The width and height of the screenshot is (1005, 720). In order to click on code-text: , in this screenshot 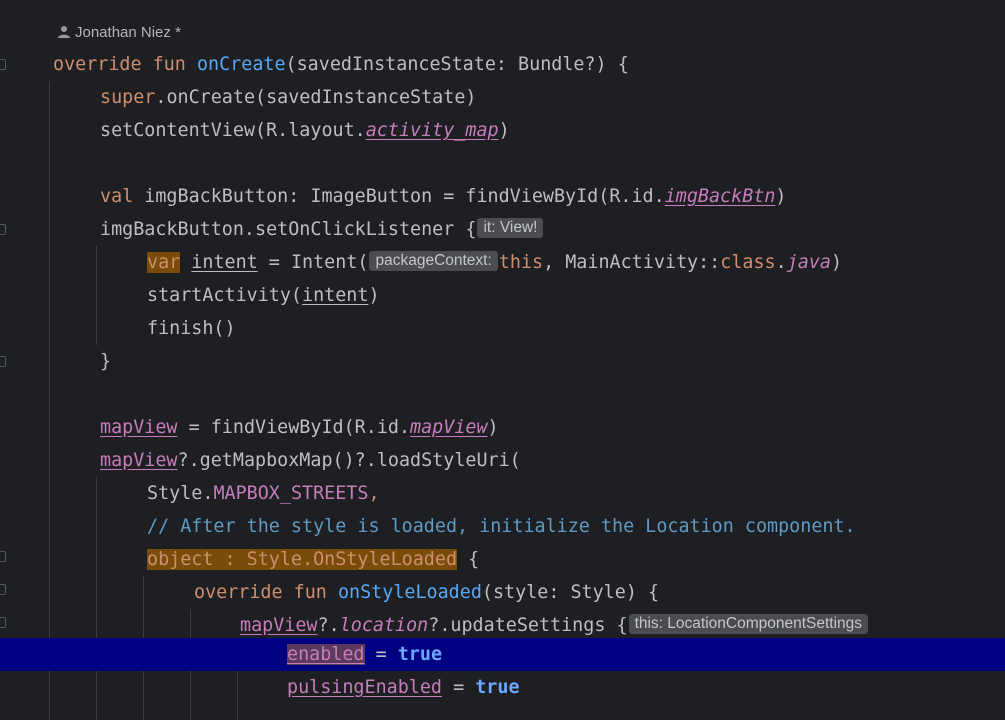, I will do `click(374, 493)`.